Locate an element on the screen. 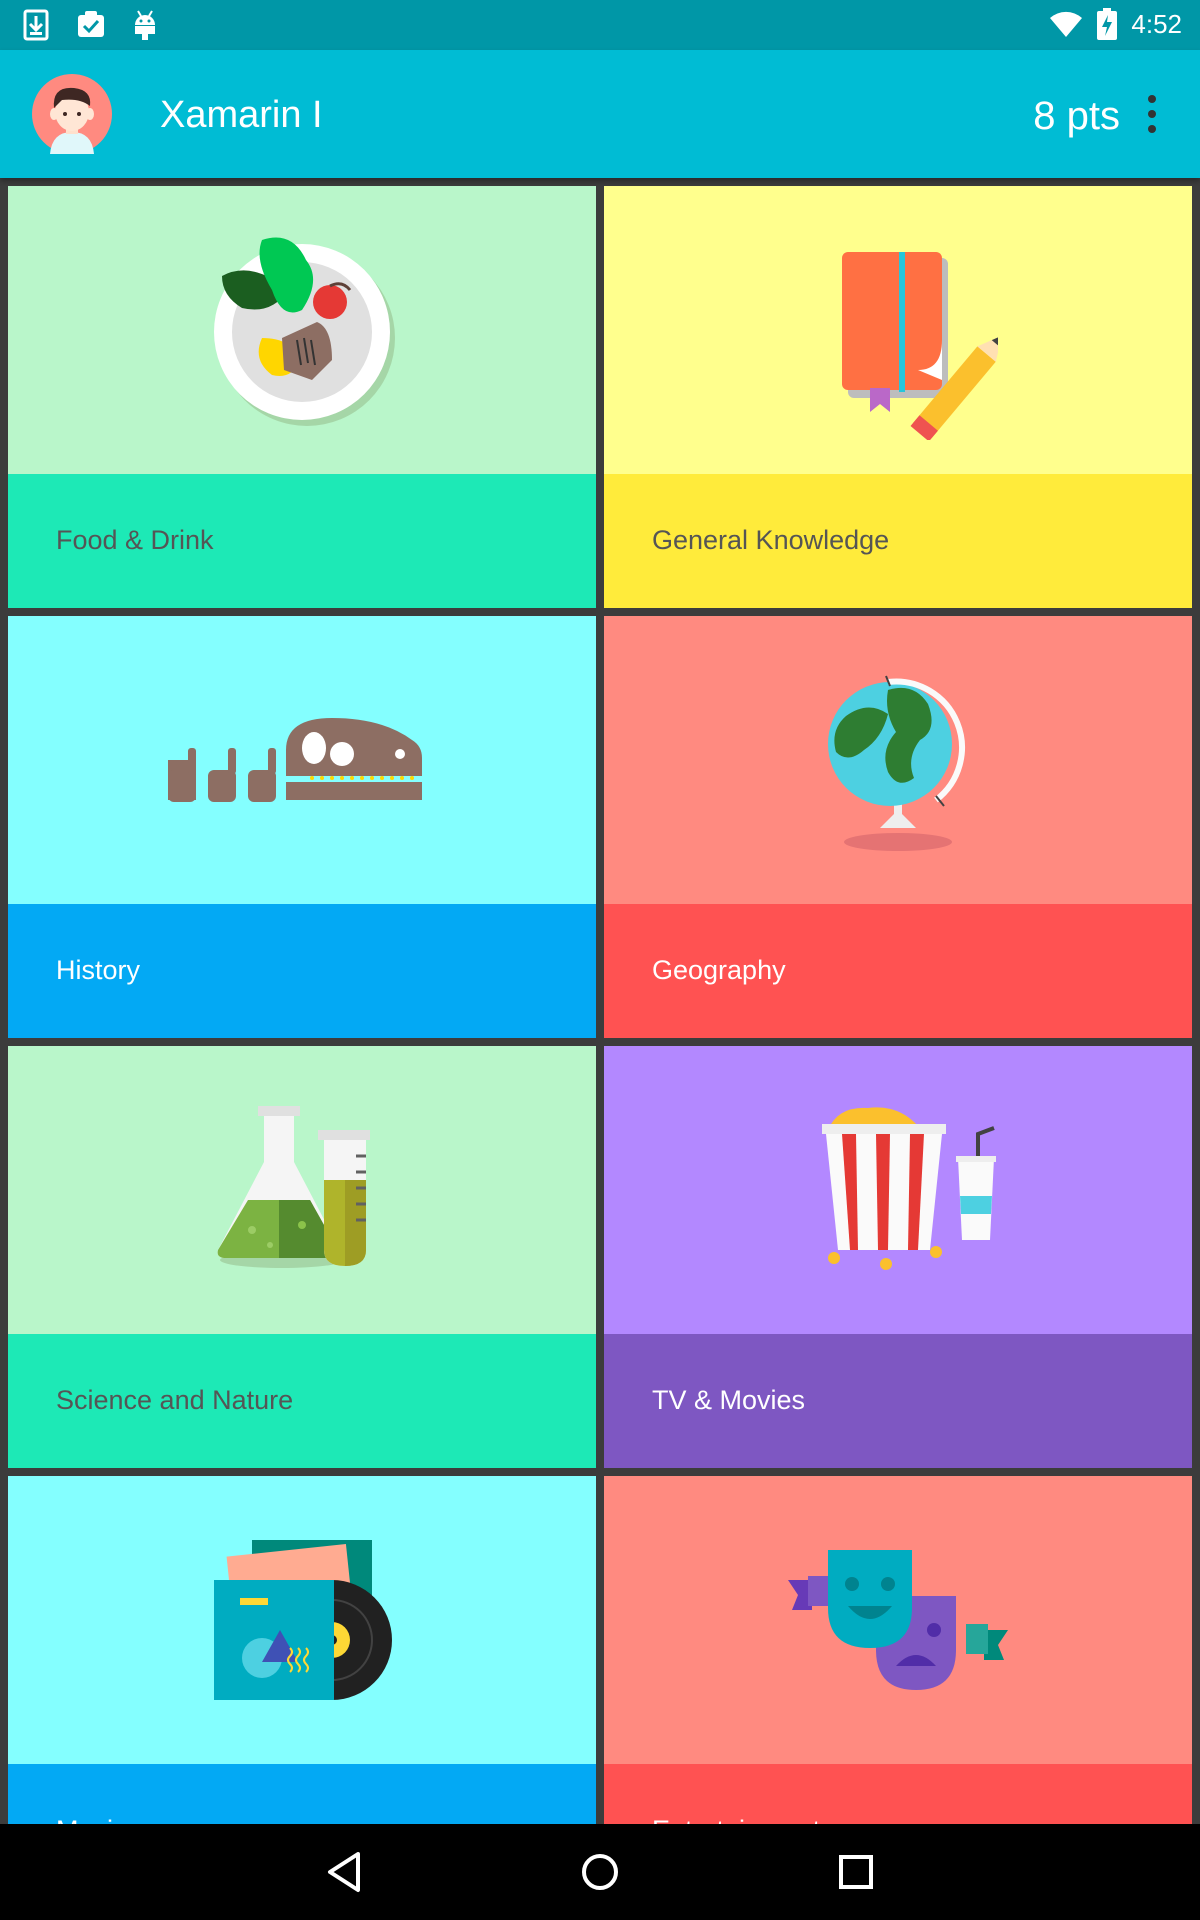 This screenshot has width=1200, height=1920. vinyl-record-icon is located at coordinates (303, 1620).